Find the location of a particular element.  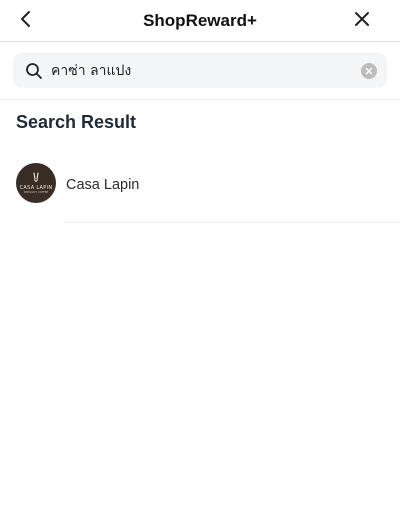

search-input is located at coordinates (202, 70).